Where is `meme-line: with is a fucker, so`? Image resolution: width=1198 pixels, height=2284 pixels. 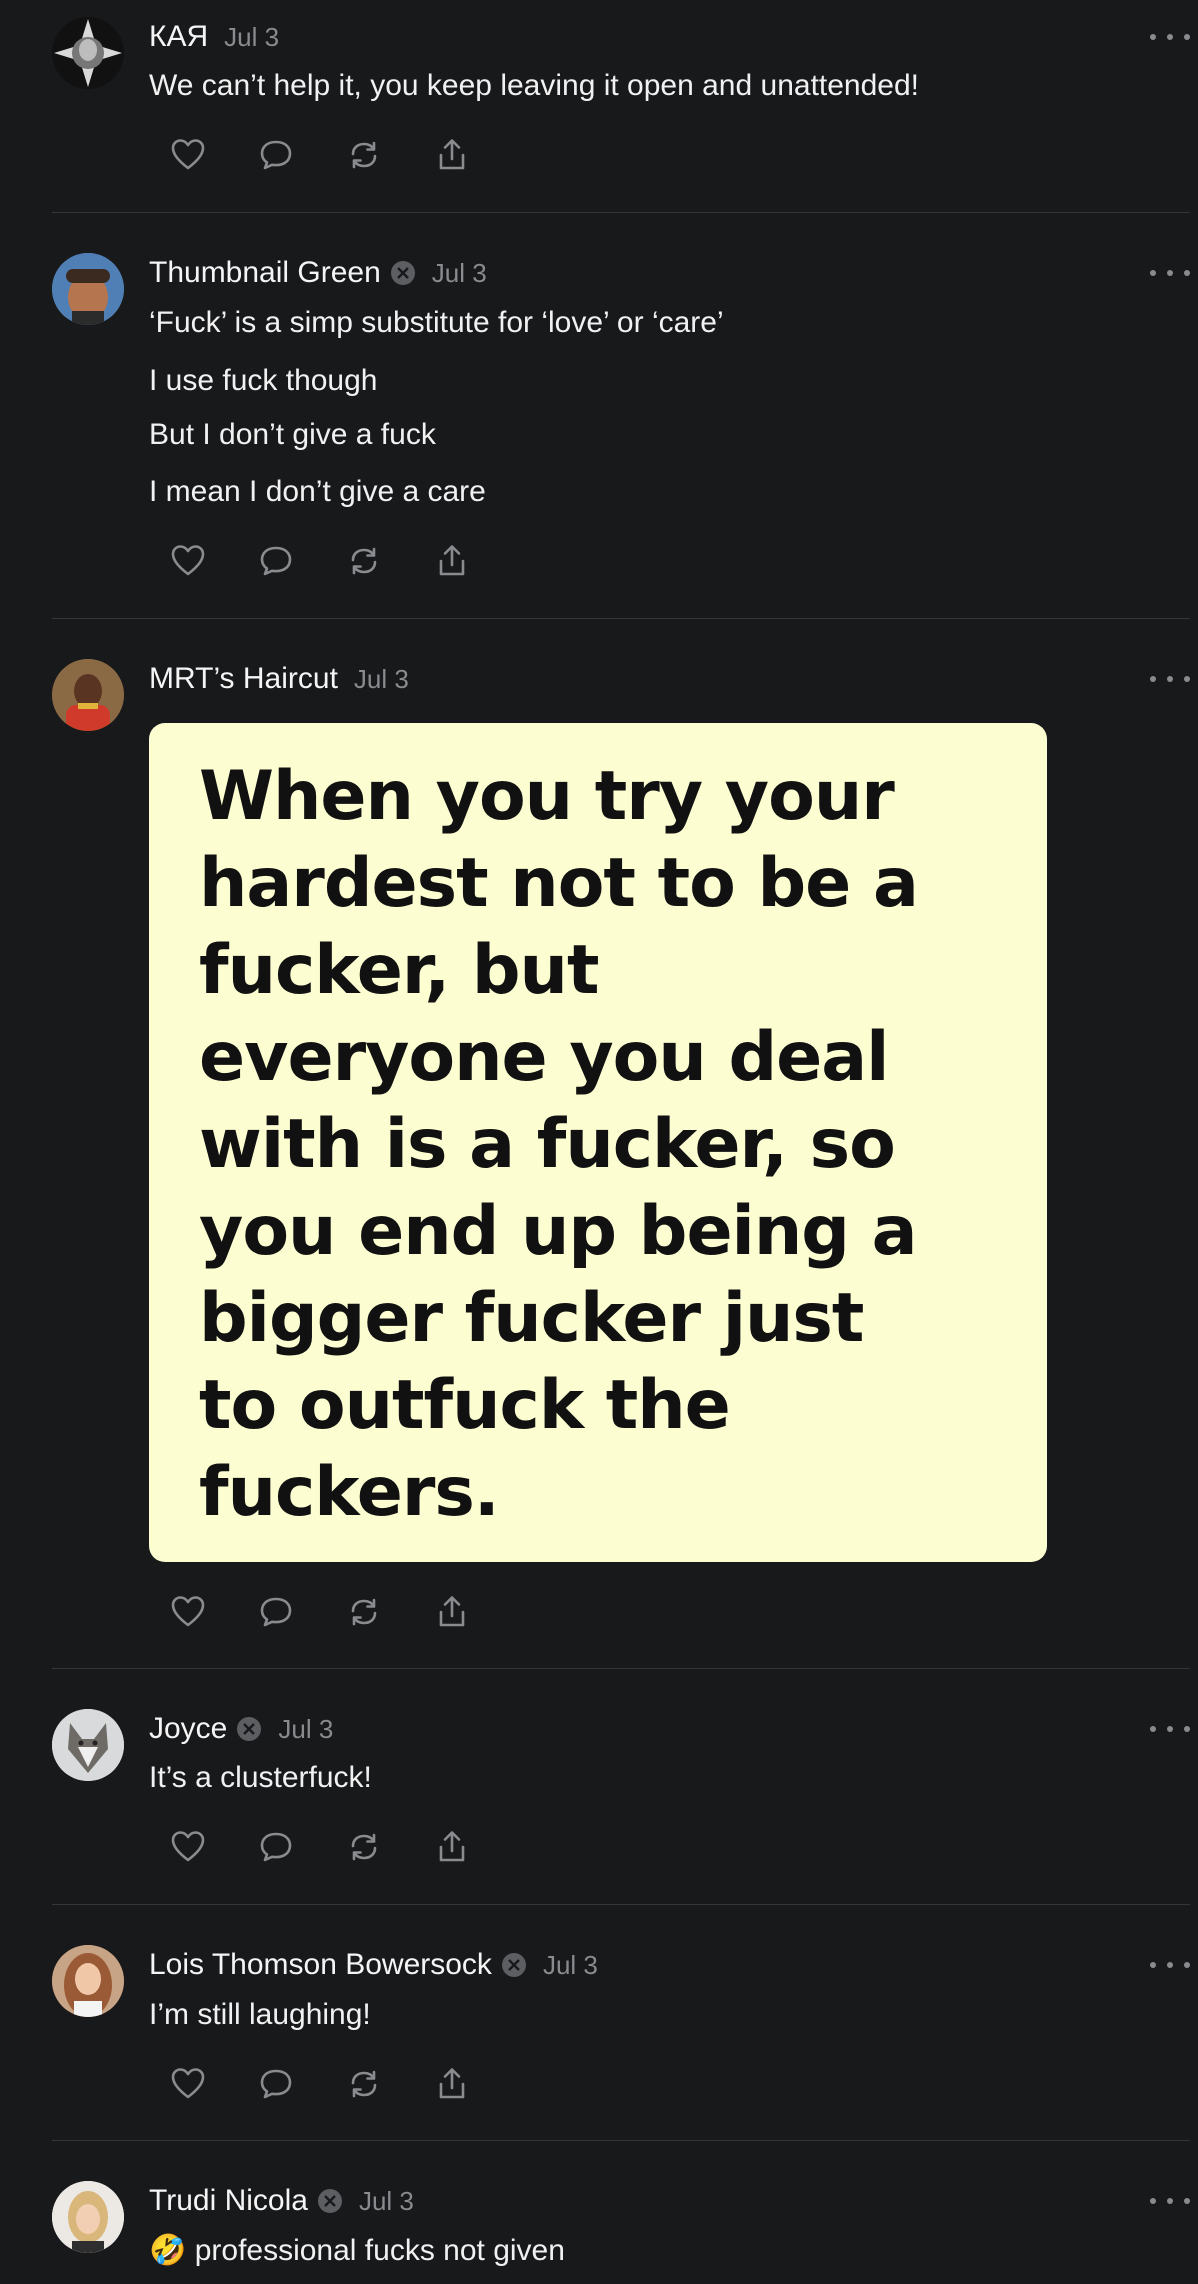 meme-line: with is a fucker, so is located at coordinates (547, 1144).